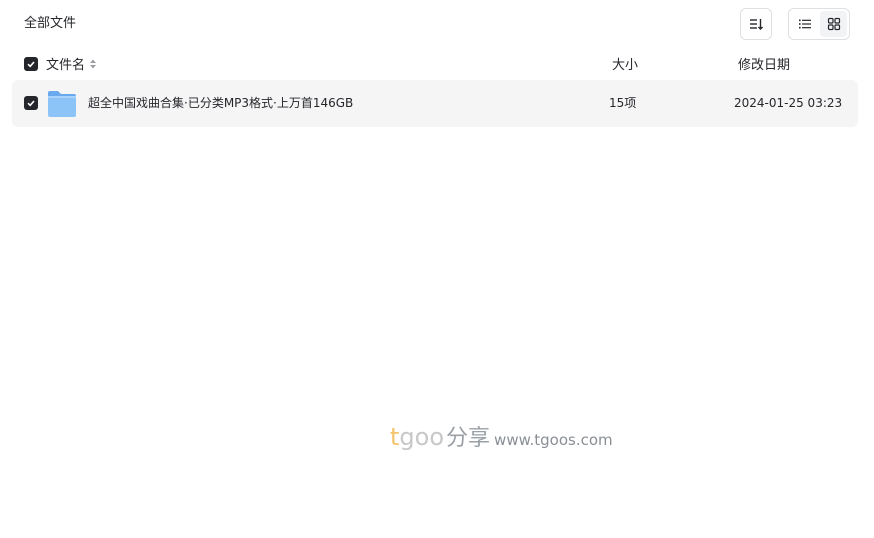  What do you see at coordinates (50, 24) in the screenshot?
I see `breadcrumb-all-files: 全部文件` at bounding box center [50, 24].